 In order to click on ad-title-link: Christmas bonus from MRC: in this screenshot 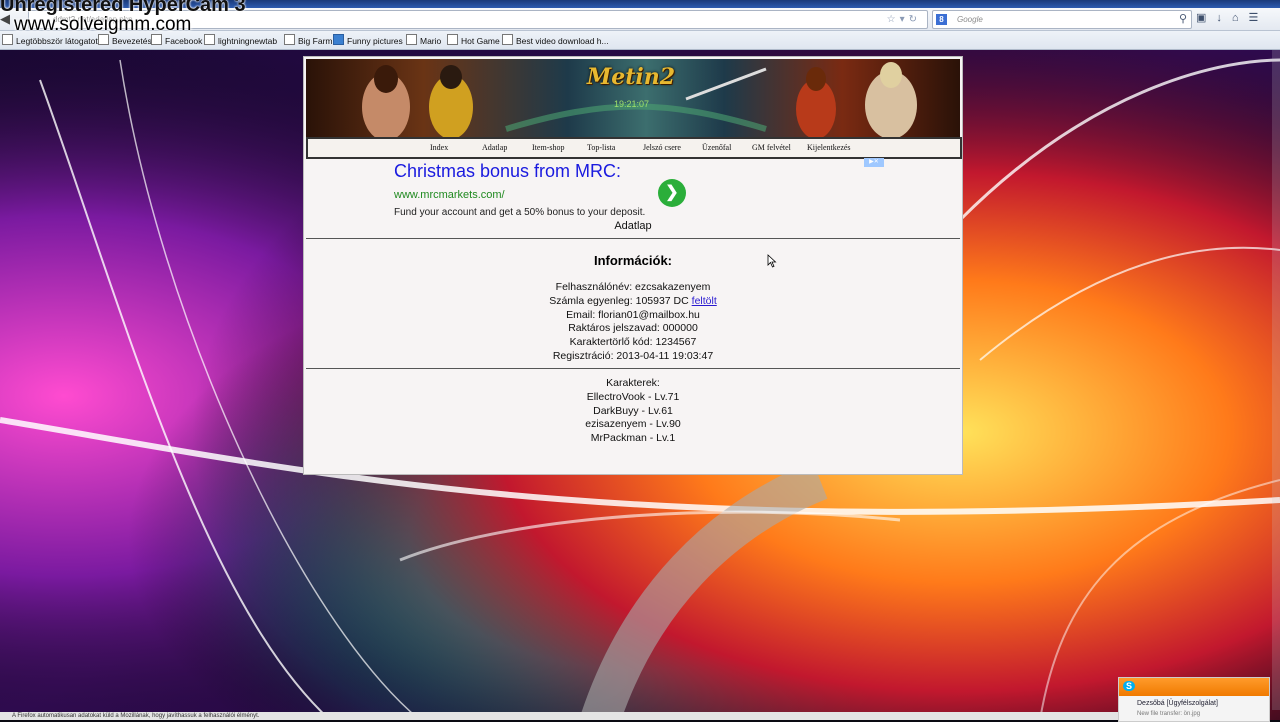, I will do `click(507, 171)`.